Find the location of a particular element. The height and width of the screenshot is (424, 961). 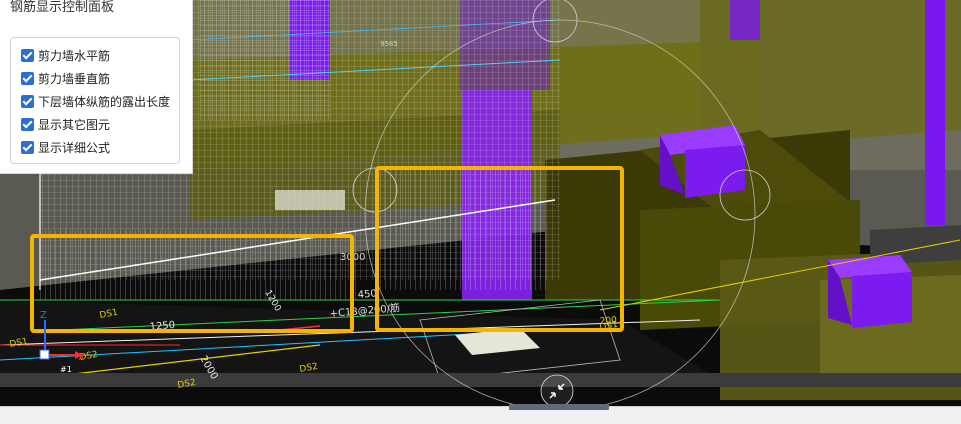

option-label: 显示详细公式 is located at coordinates (74, 147).